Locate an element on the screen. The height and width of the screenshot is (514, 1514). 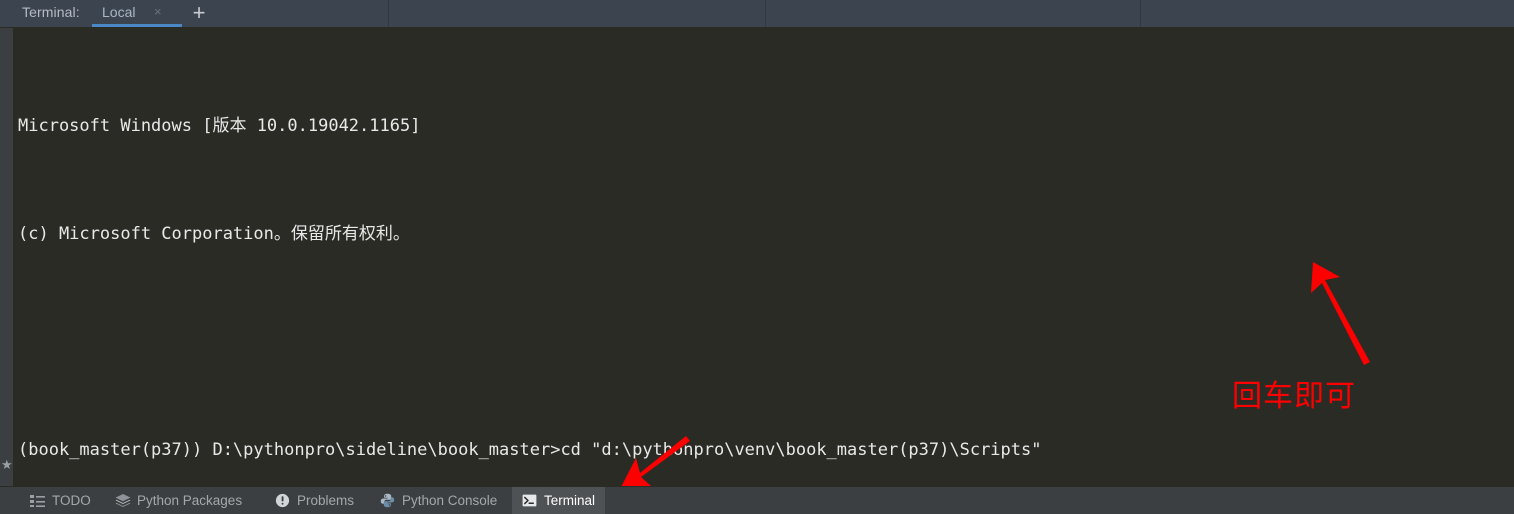
star-icon: ★ is located at coordinates (7, 464).